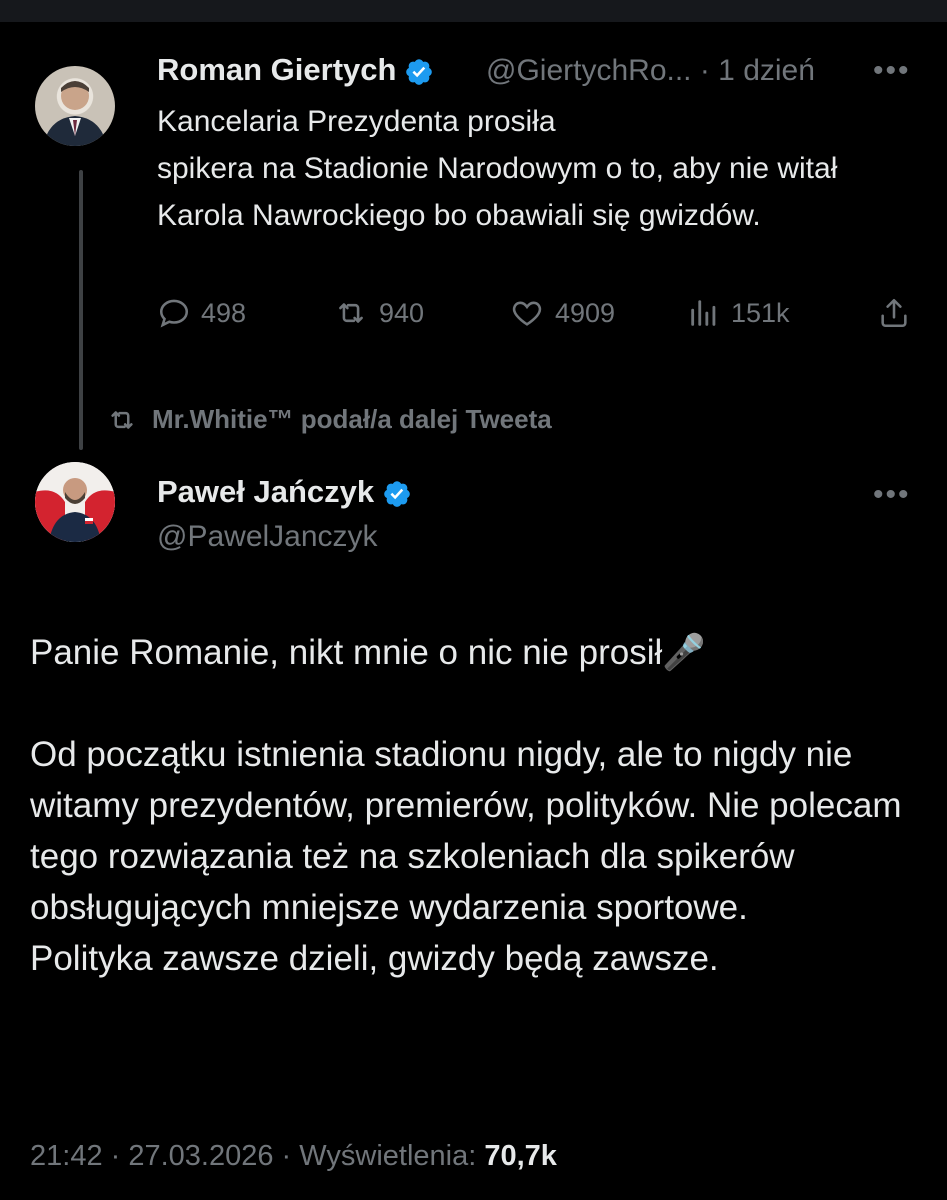 The height and width of the screenshot is (1200, 947). What do you see at coordinates (257, 1156) in the screenshot?
I see `tweet-timestamp: 21:42 · 27.03.2026 · Wyświetlenia:` at bounding box center [257, 1156].